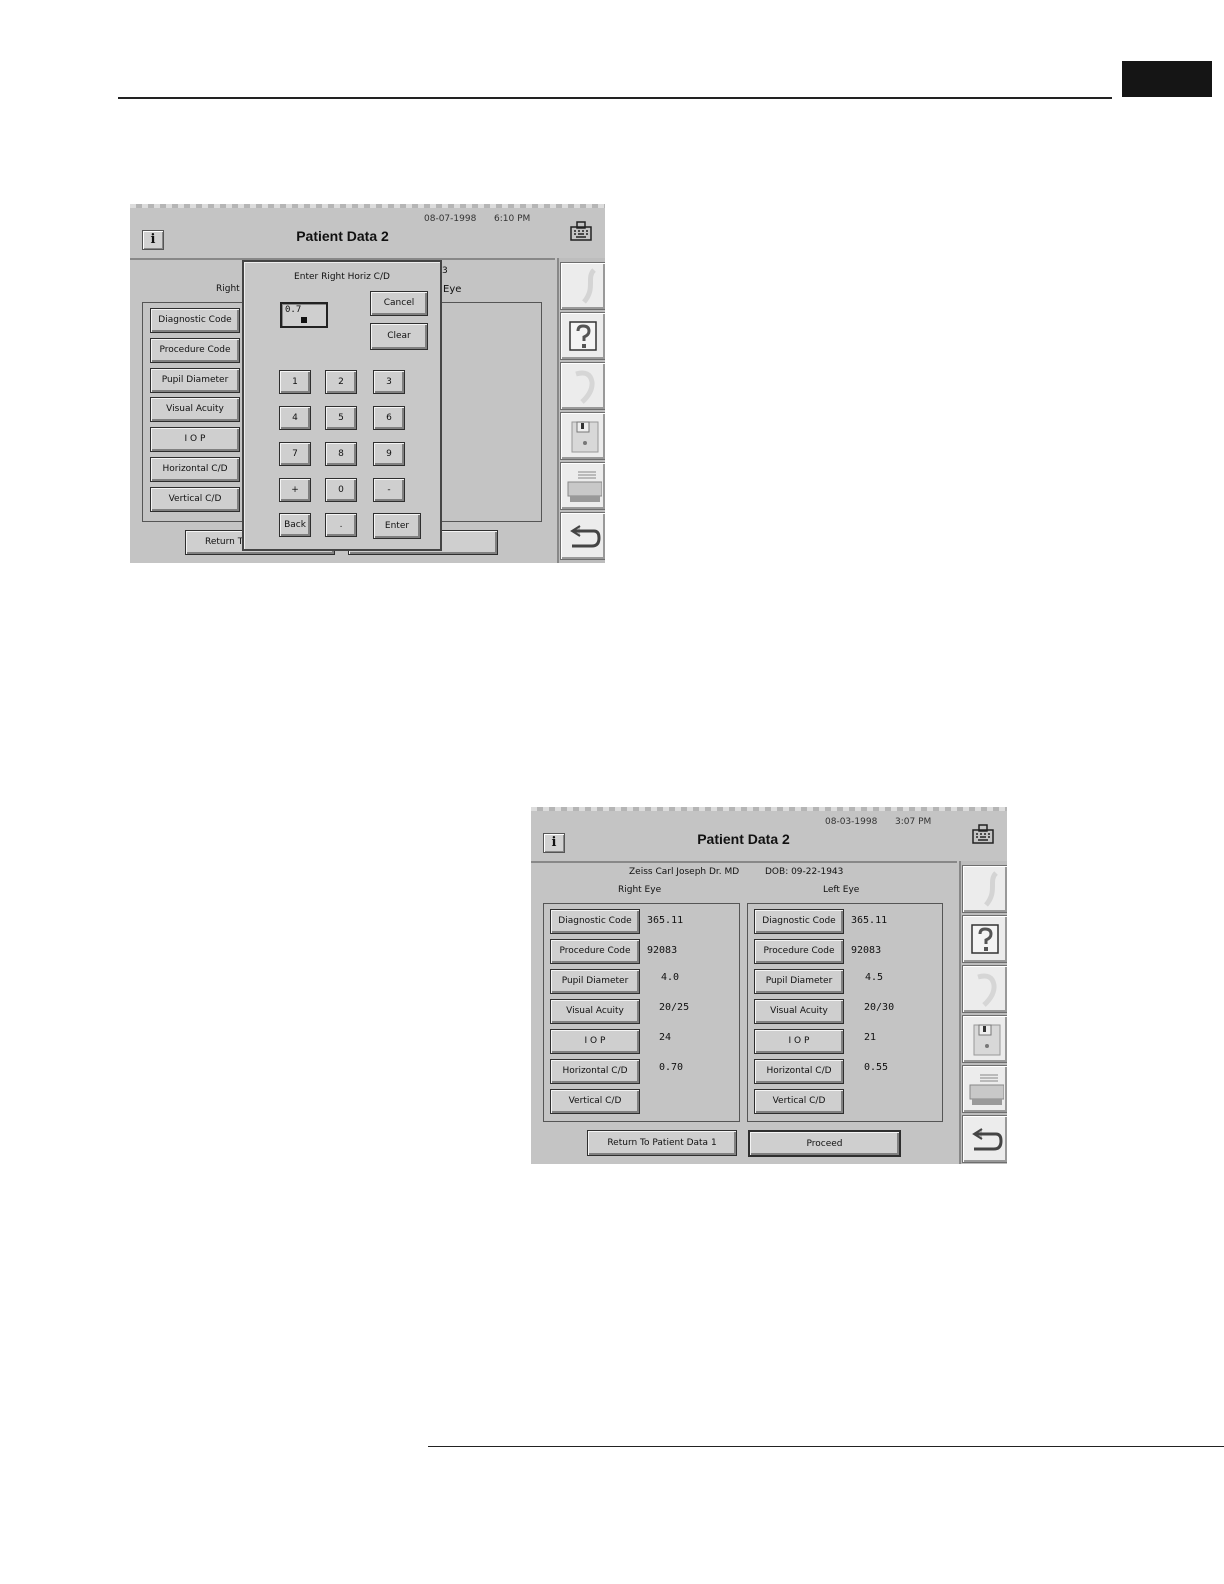 The height and width of the screenshot is (1584, 1224). I want to click on help-icon, so click(583, 336).